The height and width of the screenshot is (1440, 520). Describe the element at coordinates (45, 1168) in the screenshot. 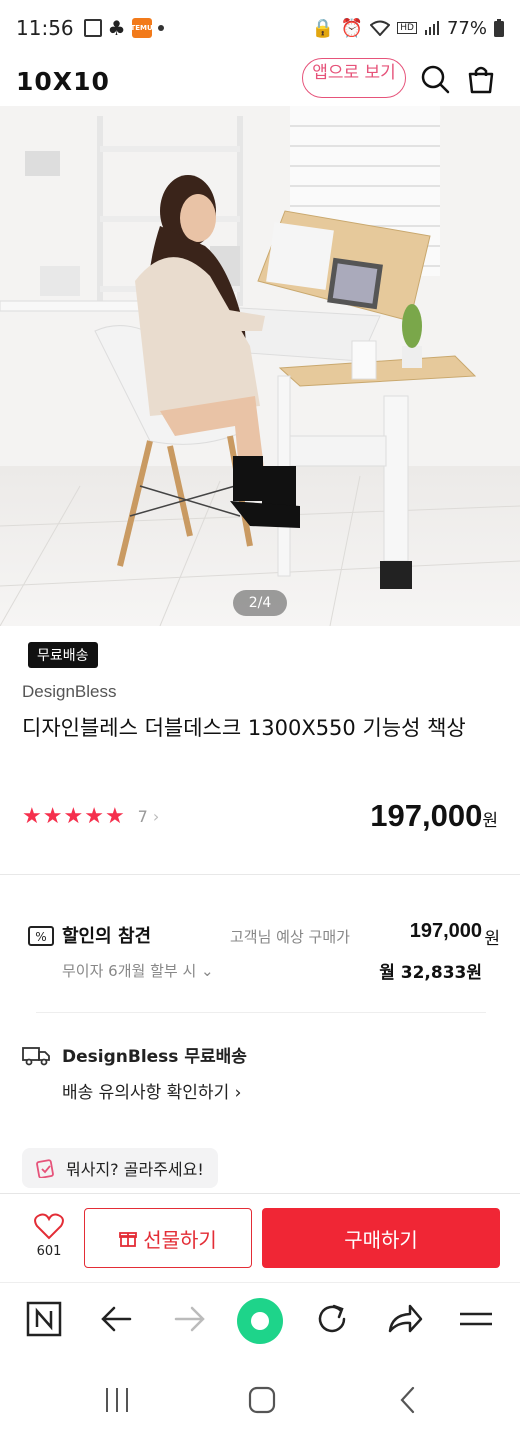

I see `cards-icon` at that location.